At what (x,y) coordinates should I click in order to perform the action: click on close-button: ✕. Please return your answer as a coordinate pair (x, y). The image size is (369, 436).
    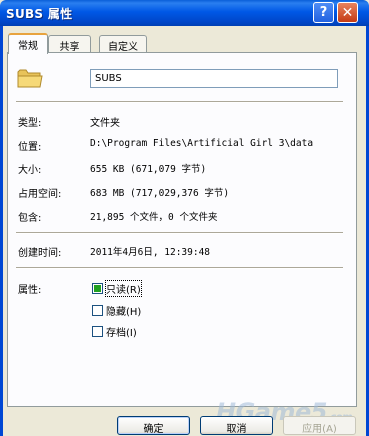
    Looking at the image, I should click on (347, 12).